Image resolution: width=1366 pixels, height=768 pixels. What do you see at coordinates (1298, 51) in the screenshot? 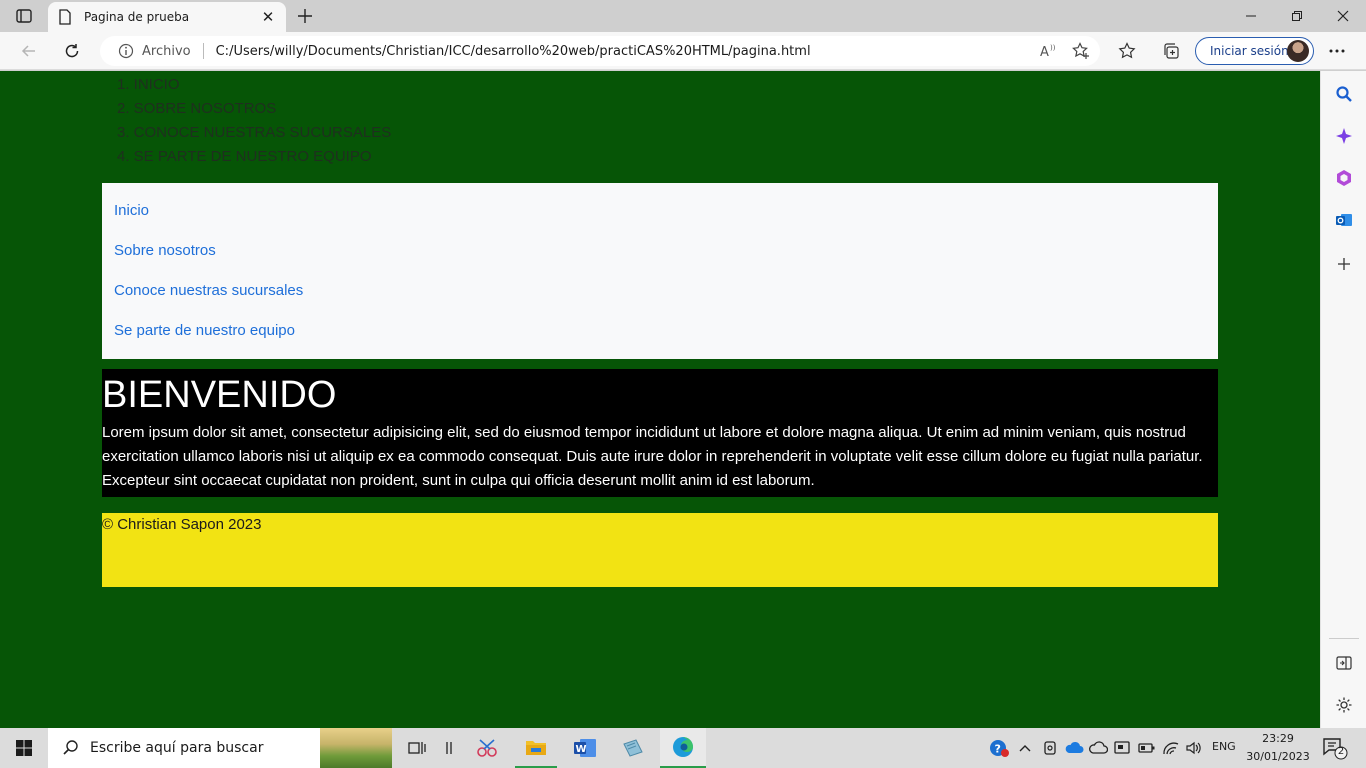
I see `profile-avatar` at bounding box center [1298, 51].